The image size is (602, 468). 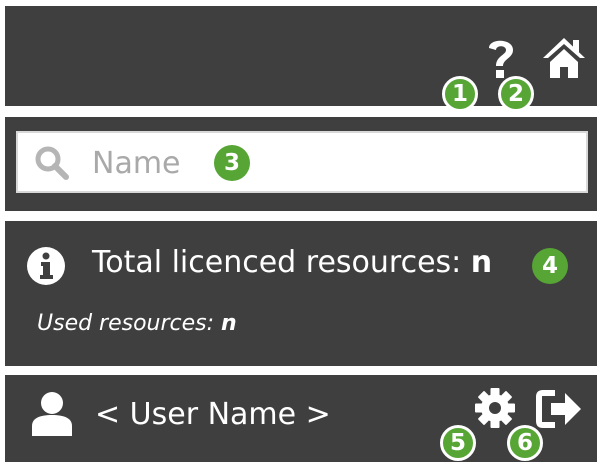 I want to click on callout-badge-5: 5, so click(x=458, y=443).